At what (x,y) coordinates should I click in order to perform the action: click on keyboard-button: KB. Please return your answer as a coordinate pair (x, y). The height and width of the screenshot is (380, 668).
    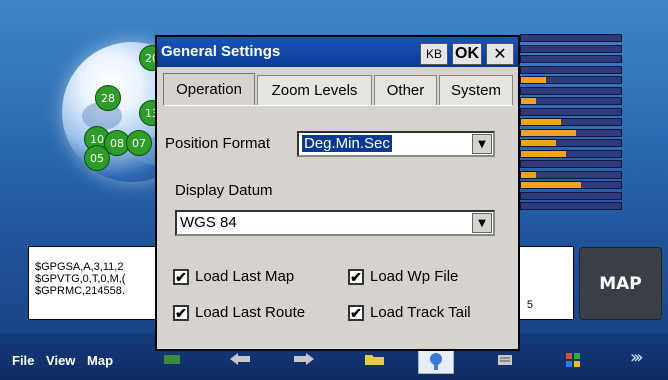
    Looking at the image, I should click on (434, 54).